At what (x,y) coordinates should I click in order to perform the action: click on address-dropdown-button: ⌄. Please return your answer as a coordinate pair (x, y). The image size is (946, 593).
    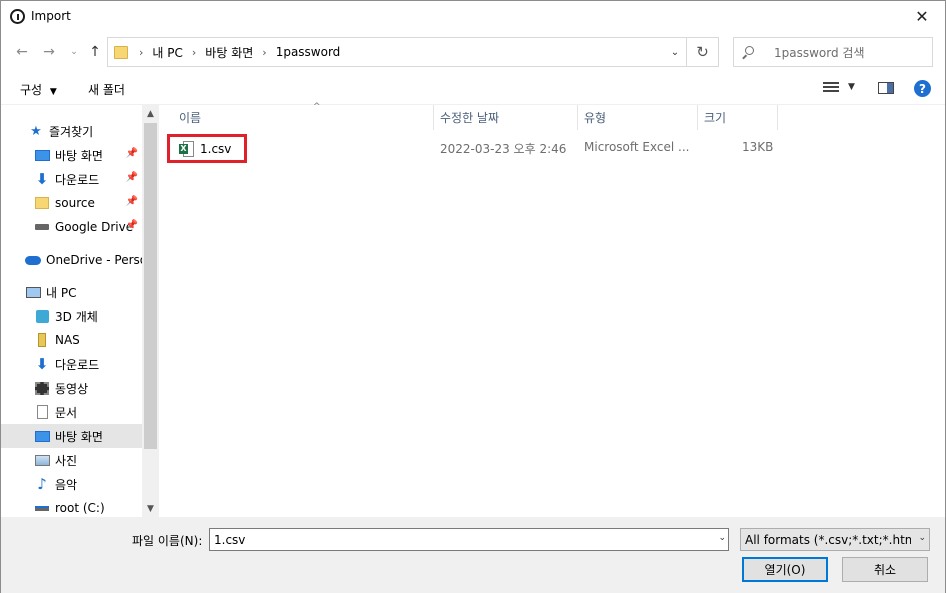
    Looking at the image, I should click on (675, 52).